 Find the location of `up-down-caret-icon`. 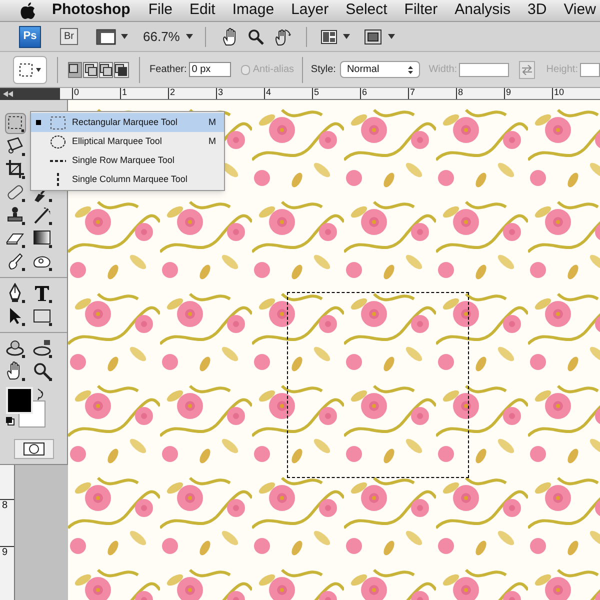

up-down-caret-icon is located at coordinates (410, 70).